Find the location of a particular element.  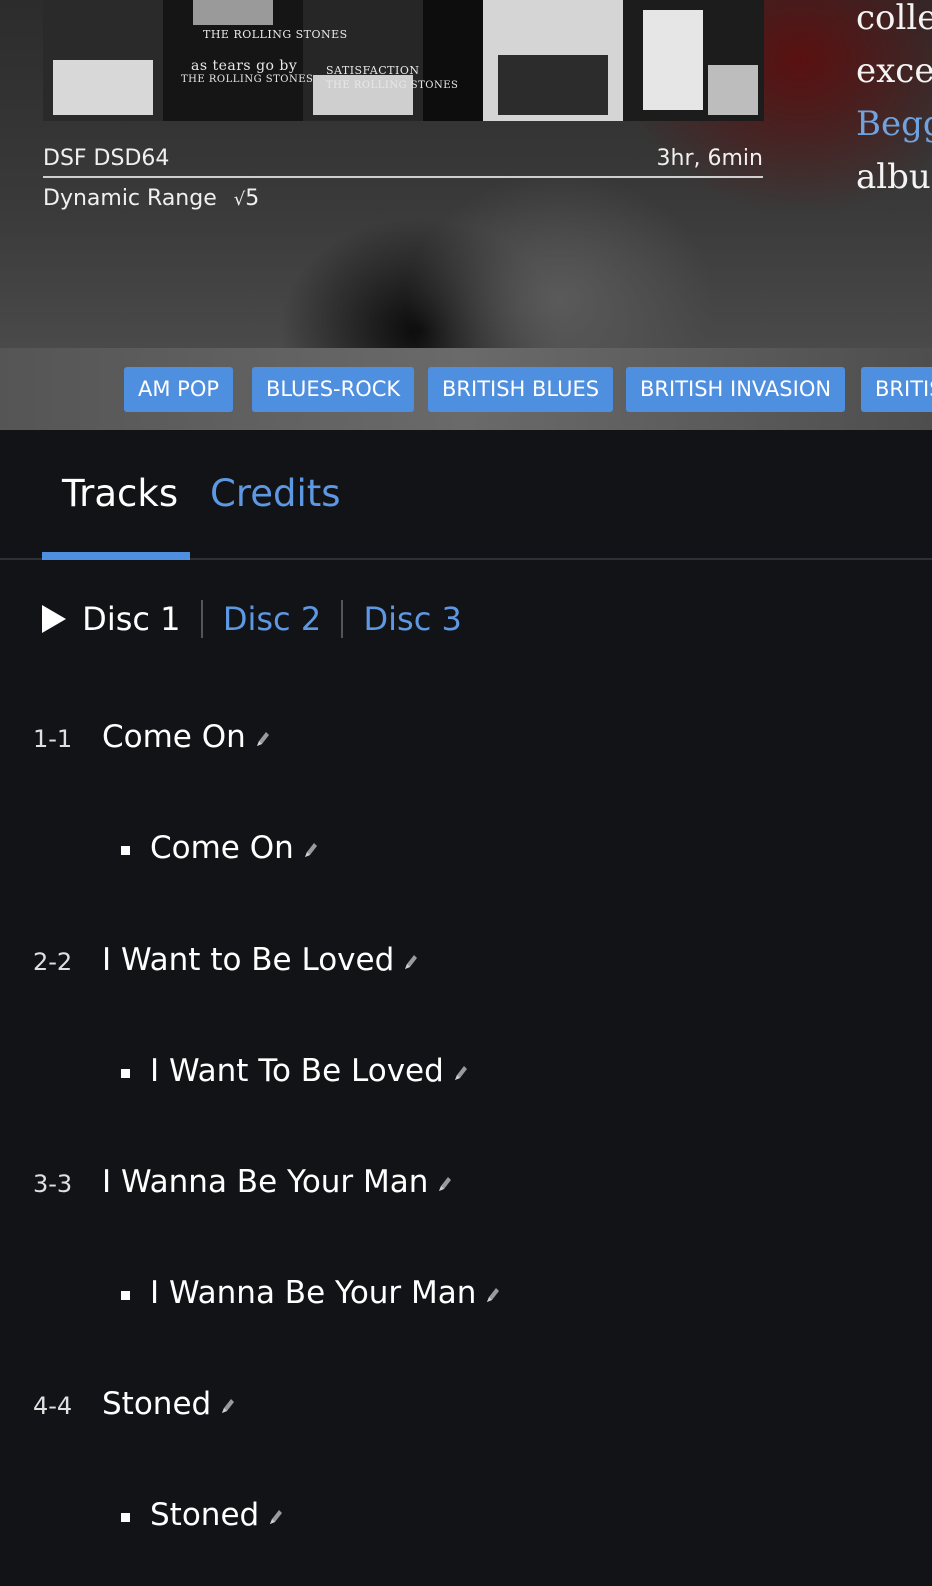

active-tab-indicator is located at coordinates (116, 556).